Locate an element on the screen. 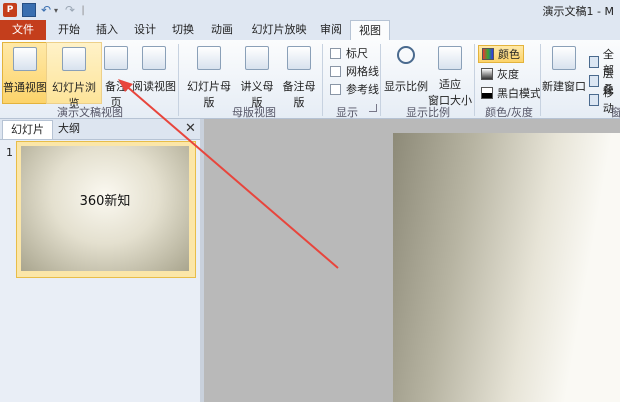 This screenshot has width=620, height=402. guides-label: 参考线 is located at coordinates (362, 89).